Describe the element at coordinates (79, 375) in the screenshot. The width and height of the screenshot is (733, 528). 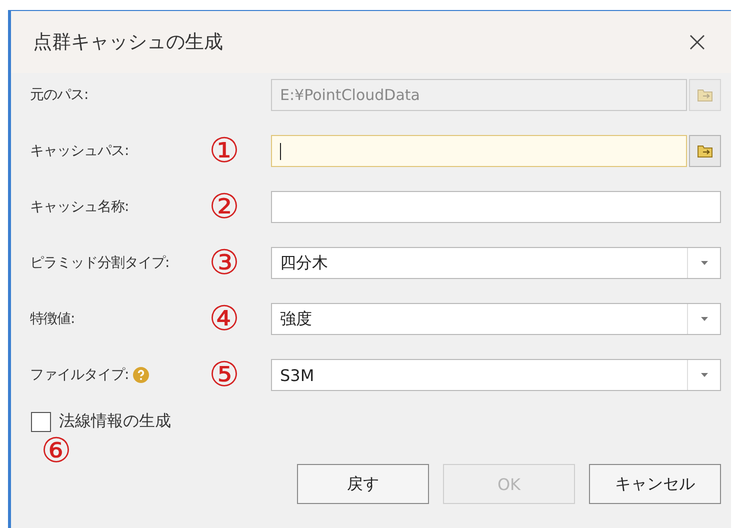
I see `field-label: ファイルタイプ:` at that location.